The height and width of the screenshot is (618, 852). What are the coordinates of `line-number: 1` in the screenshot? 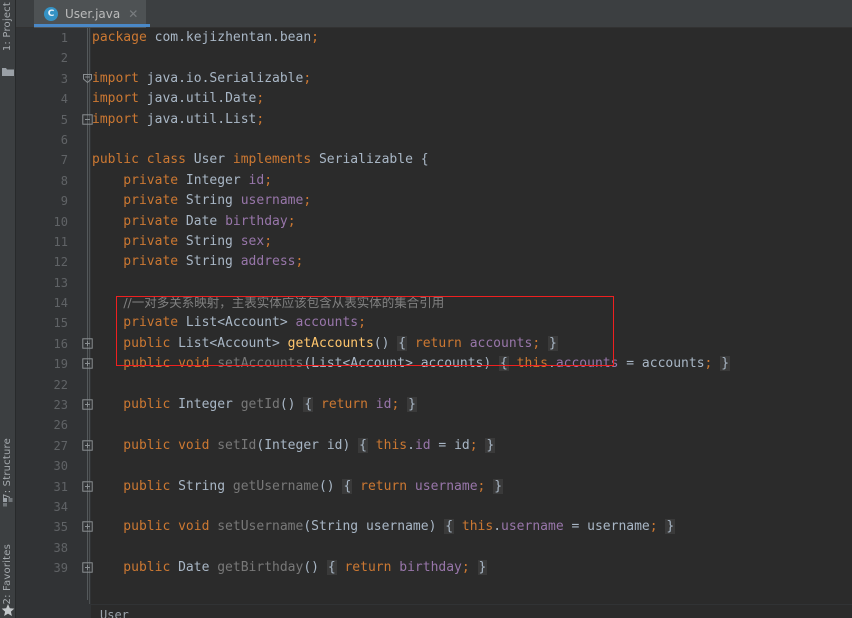 It's located at (64, 38).